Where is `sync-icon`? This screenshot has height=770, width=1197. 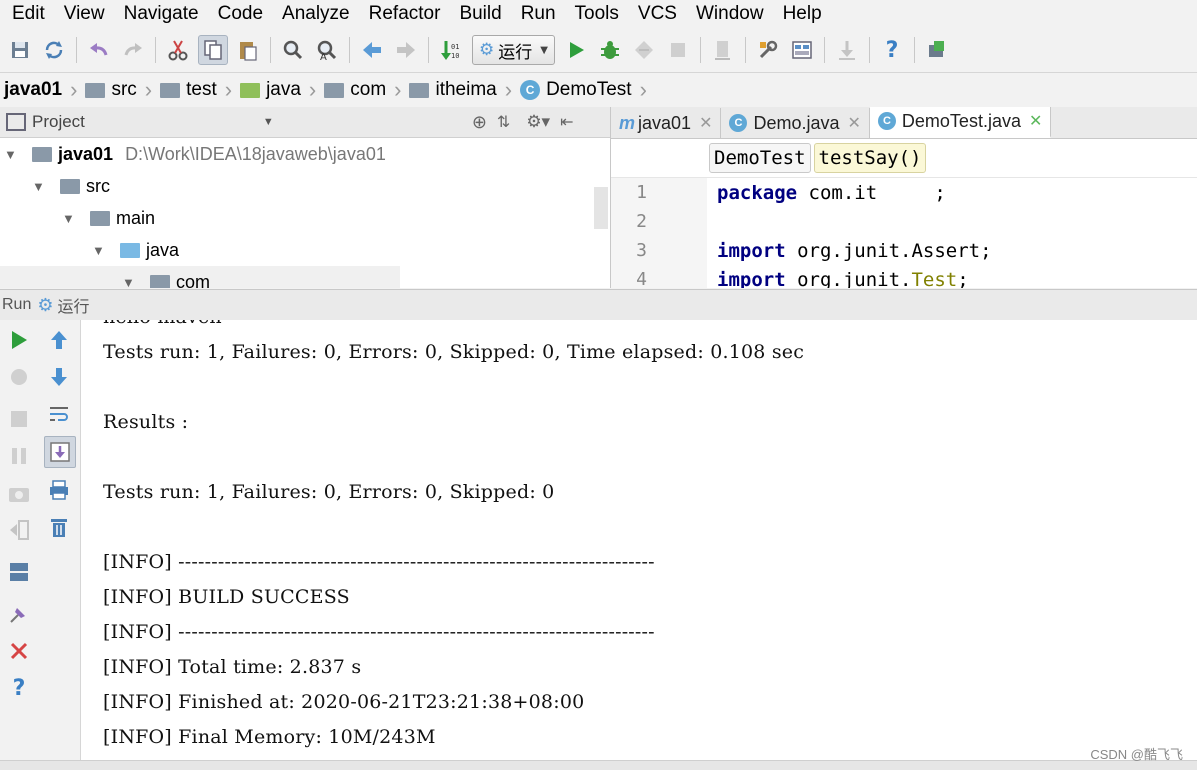 sync-icon is located at coordinates (54, 50).